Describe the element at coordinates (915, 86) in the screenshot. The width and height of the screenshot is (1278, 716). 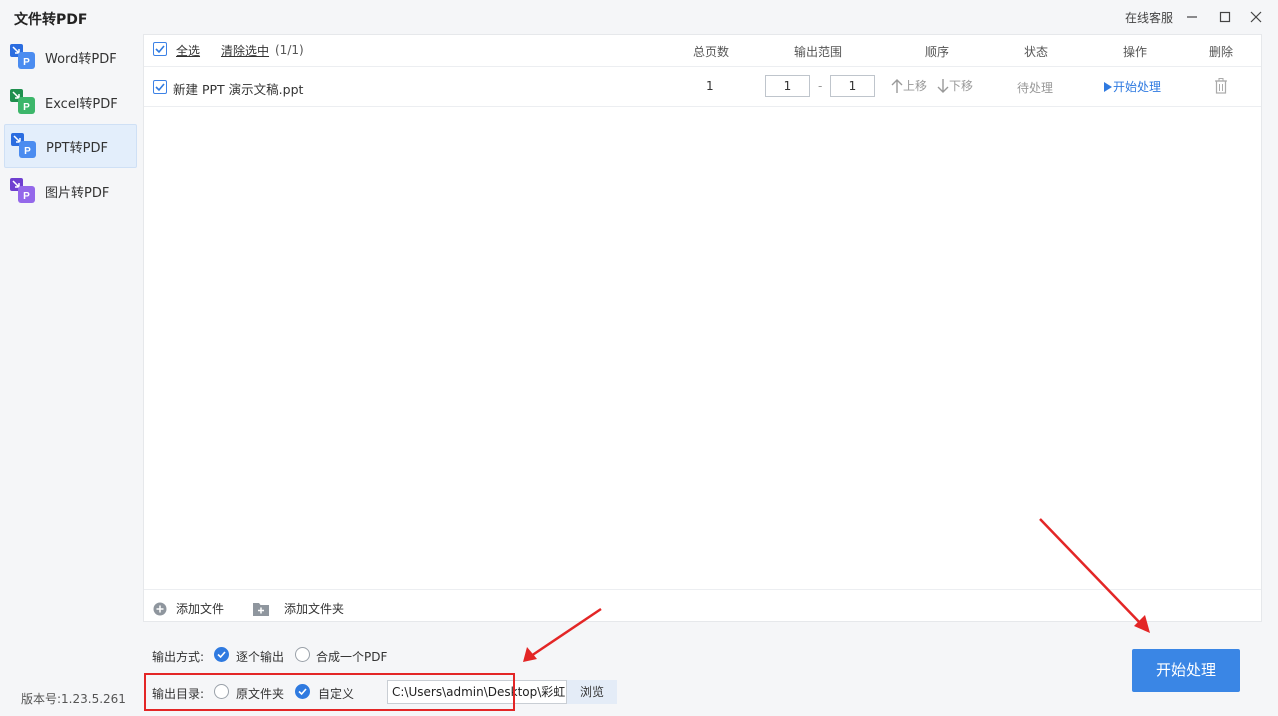
I see `move-up-label: 上移` at that location.